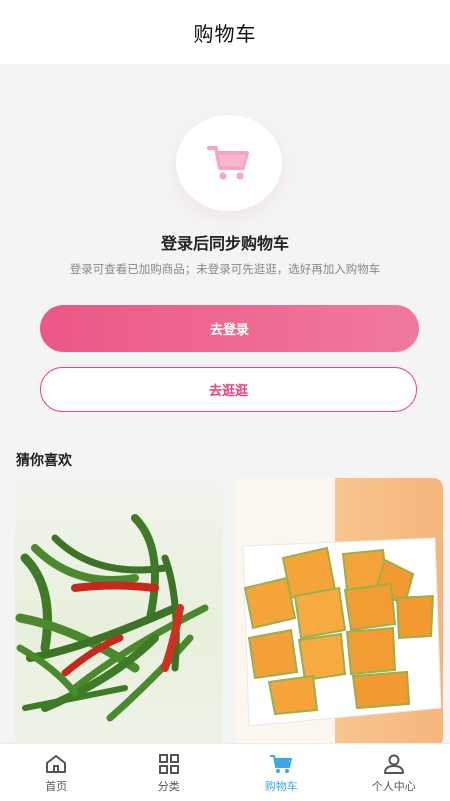  I want to click on empty-cart-badge, so click(229, 163).